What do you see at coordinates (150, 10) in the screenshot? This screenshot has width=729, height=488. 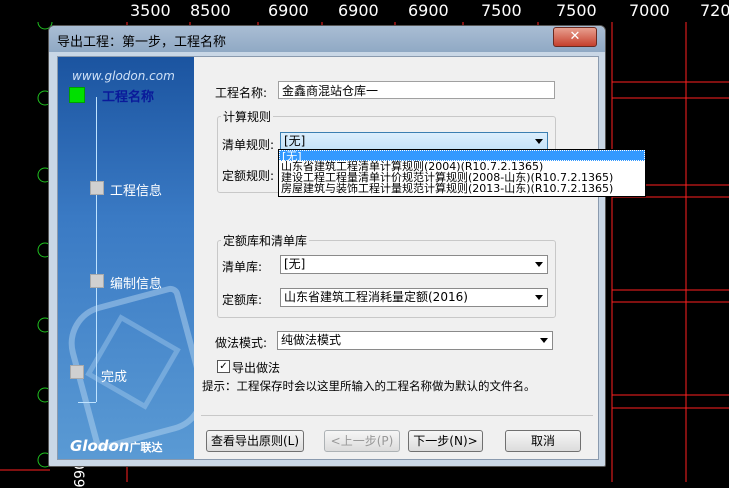 I see `ruler-number: 3500` at bounding box center [150, 10].